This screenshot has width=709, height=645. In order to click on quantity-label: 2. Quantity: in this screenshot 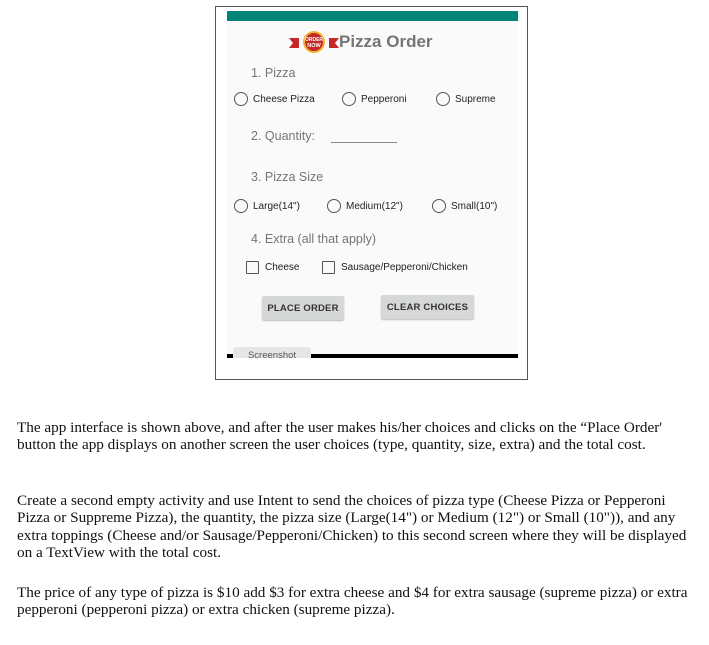, I will do `click(283, 136)`.